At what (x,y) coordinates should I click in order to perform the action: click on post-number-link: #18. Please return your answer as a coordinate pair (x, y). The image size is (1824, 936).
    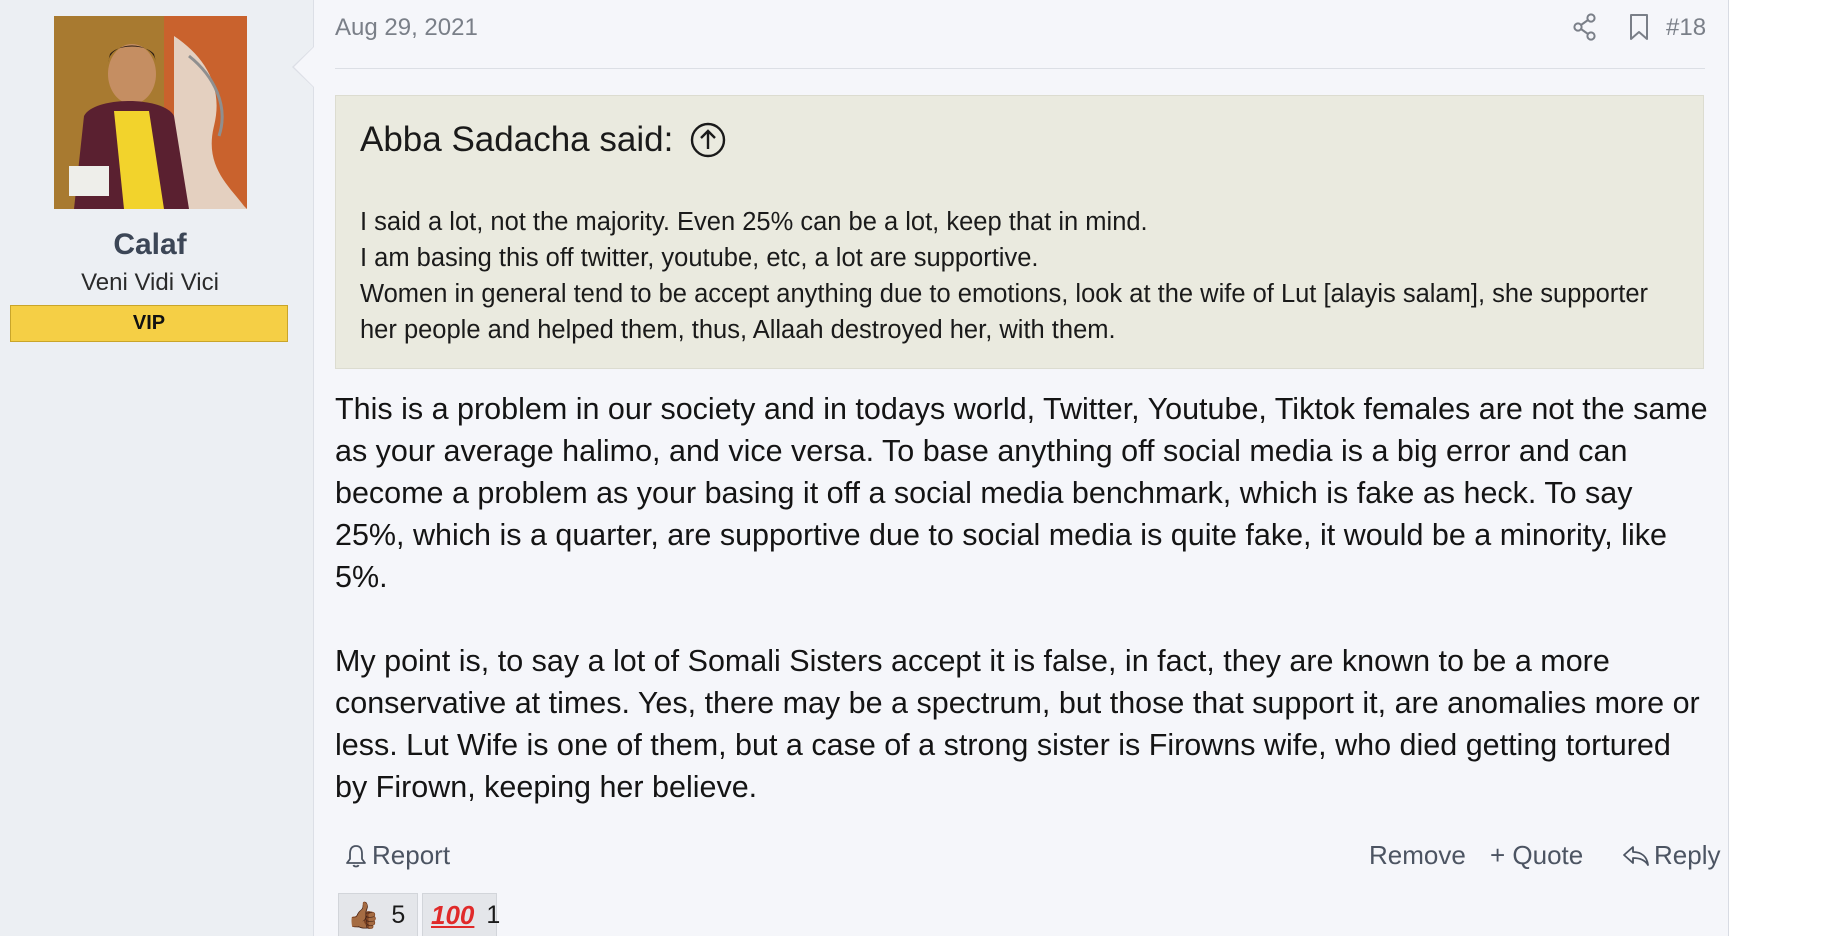
    Looking at the image, I should click on (1686, 28).